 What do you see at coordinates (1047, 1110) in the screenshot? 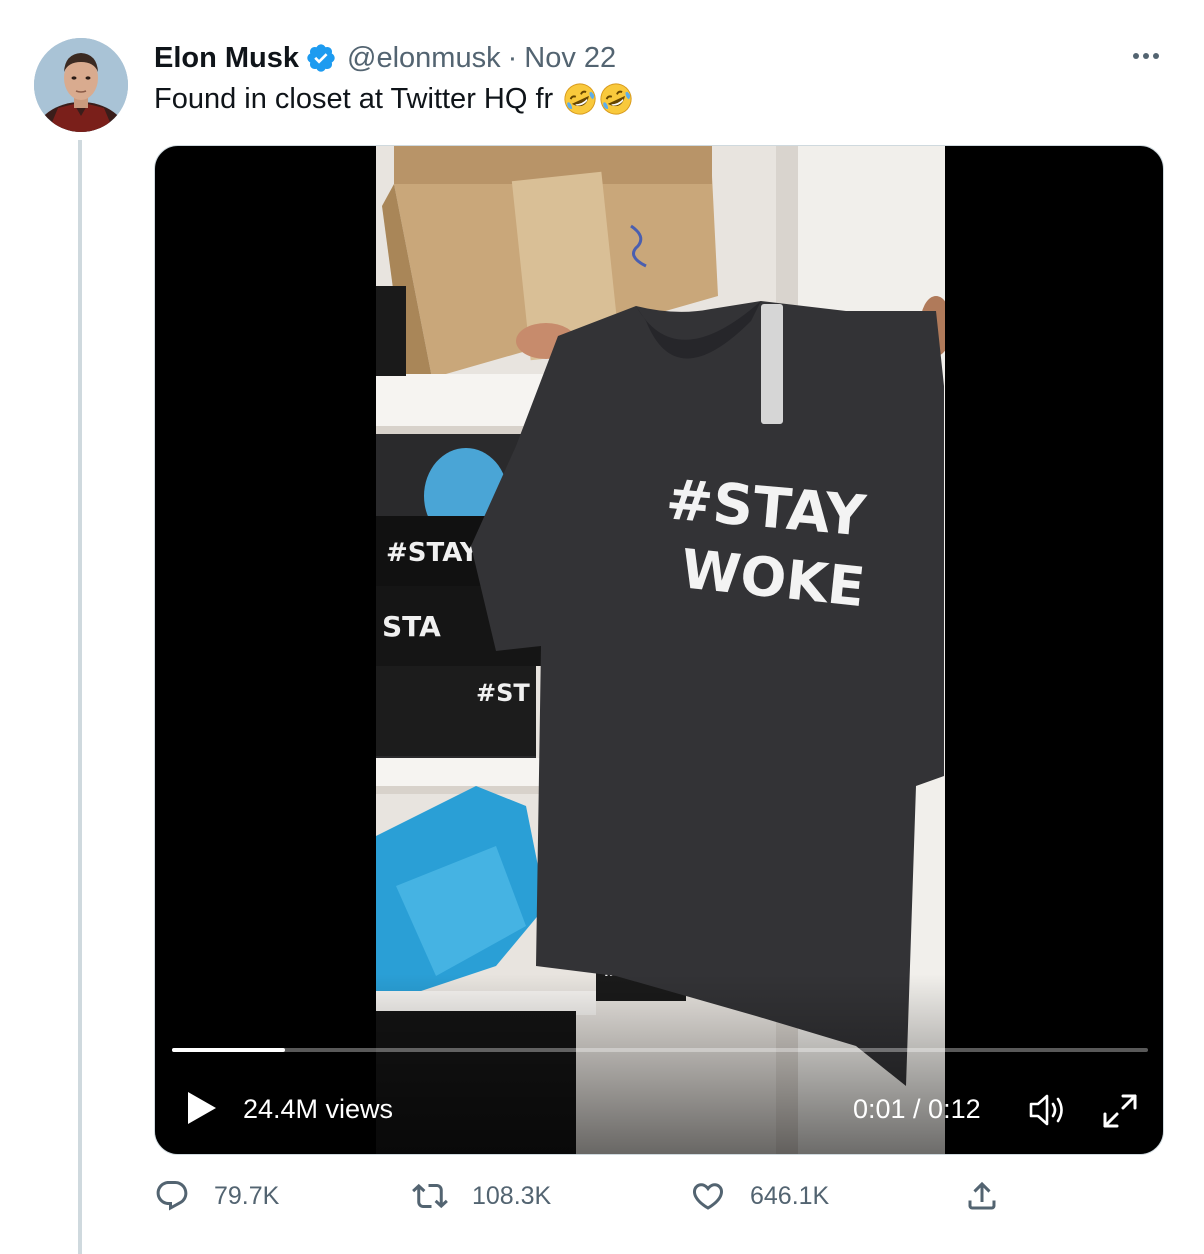
I see `volume-icon` at bounding box center [1047, 1110].